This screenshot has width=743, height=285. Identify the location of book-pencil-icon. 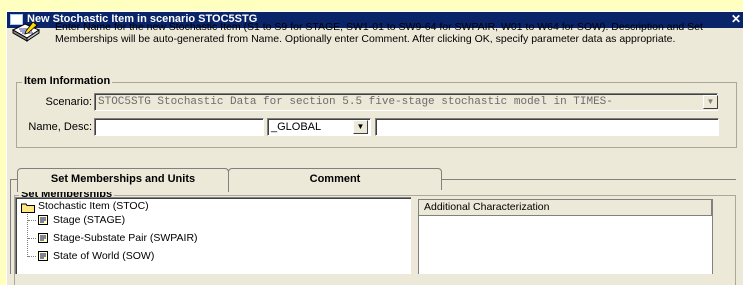
(26, 31).